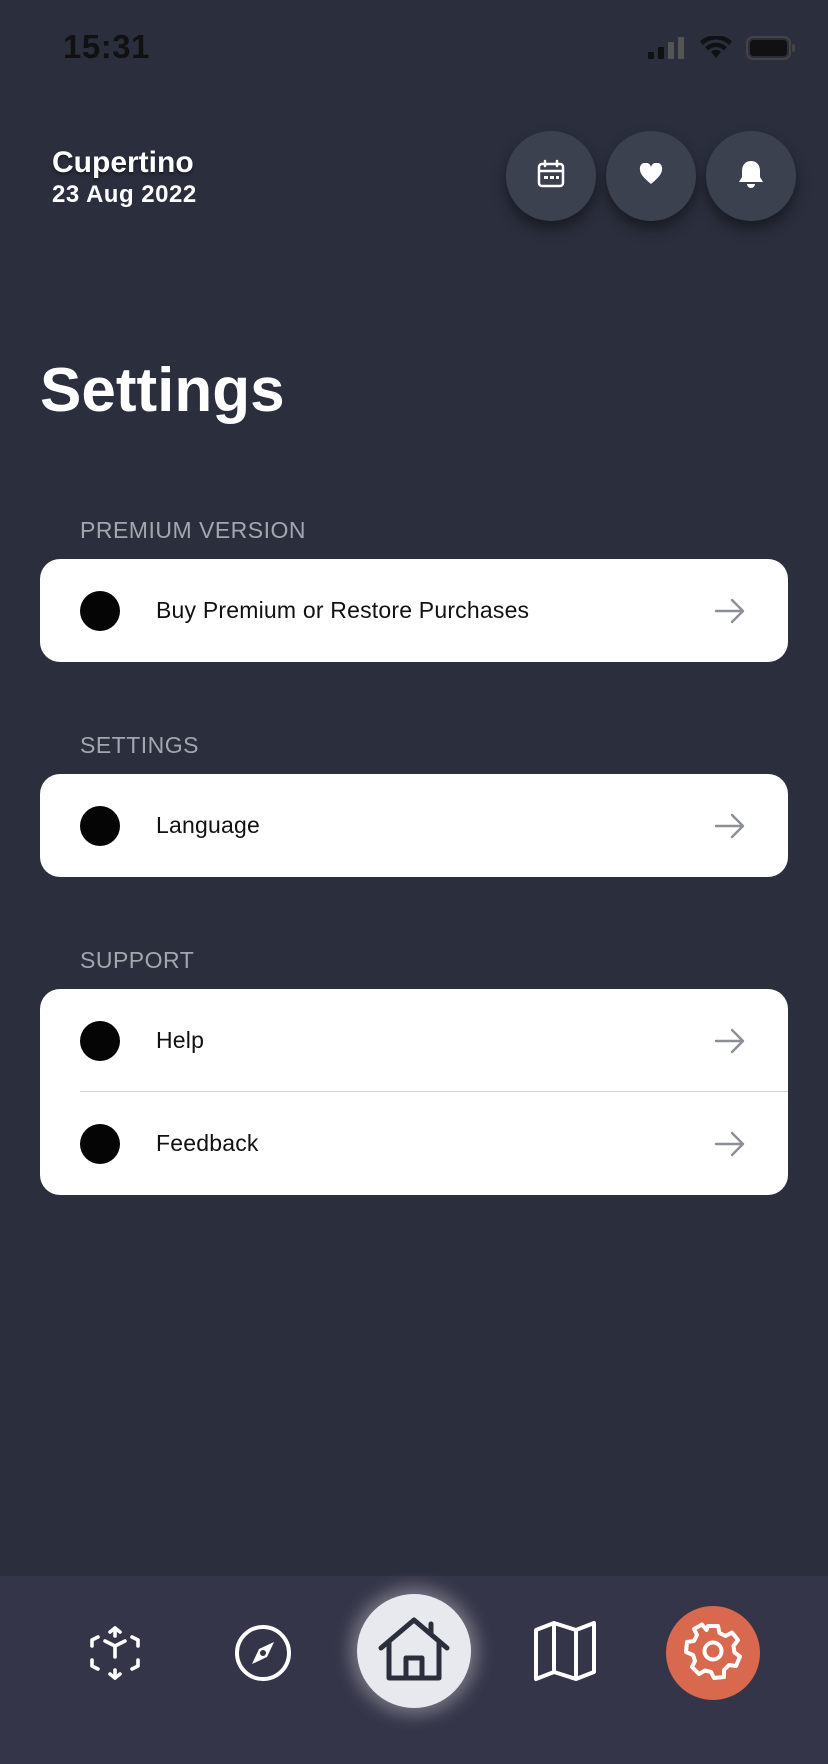 Image resolution: width=828 pixels, height=1764 pixels. Describe the element at coordinates (100, 1143) in the screenshot. I see `feedback-icon` at that location.